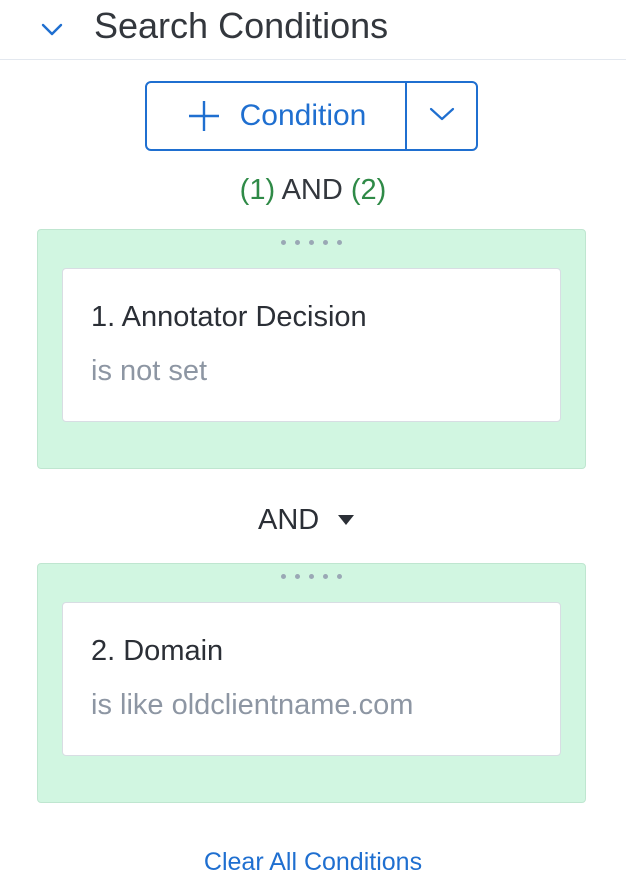  I want to click on add-condition-button: Condition, so click(276, 116).